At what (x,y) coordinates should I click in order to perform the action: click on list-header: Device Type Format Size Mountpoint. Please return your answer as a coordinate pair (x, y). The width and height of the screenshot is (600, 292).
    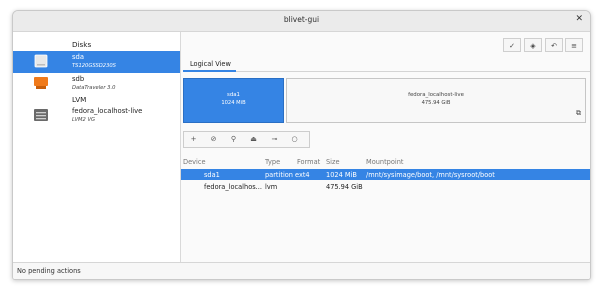
    Looking at the image, I should click on (385, 162).